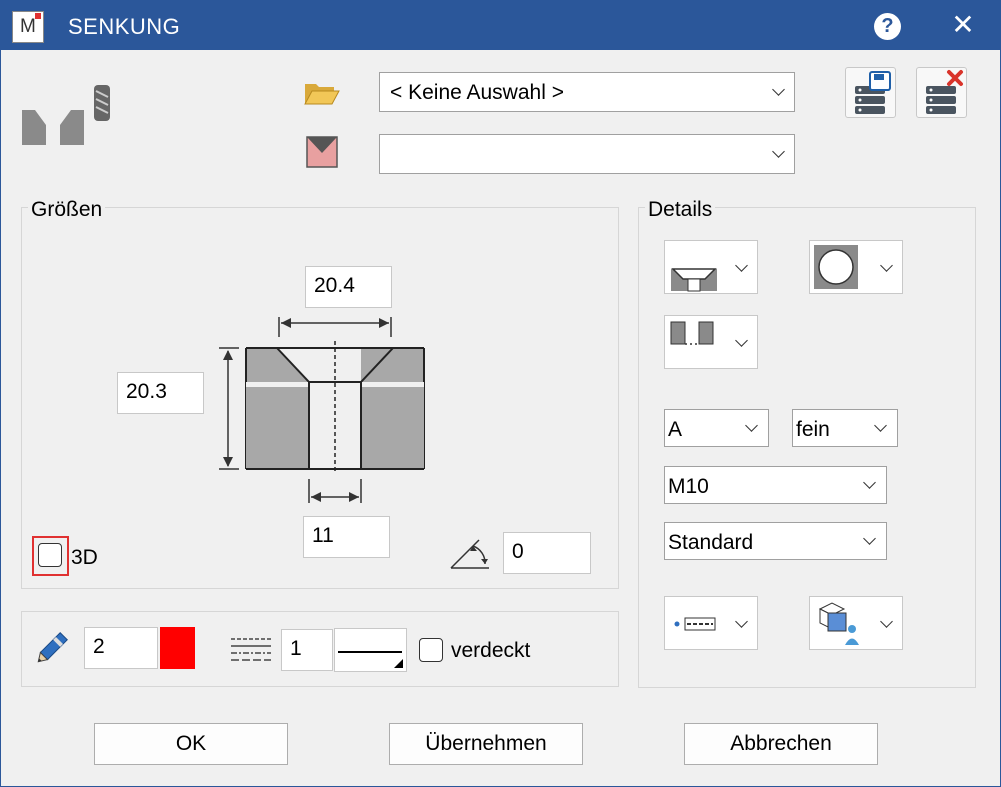  I want to click on thread-size-combo: M10, so click(775, 485).